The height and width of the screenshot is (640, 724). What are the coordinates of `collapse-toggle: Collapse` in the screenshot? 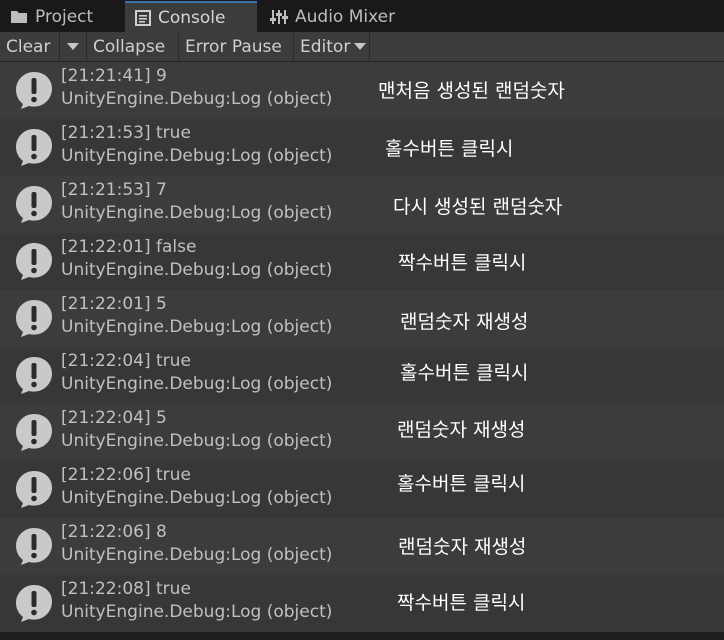 It's located at (133, 46).